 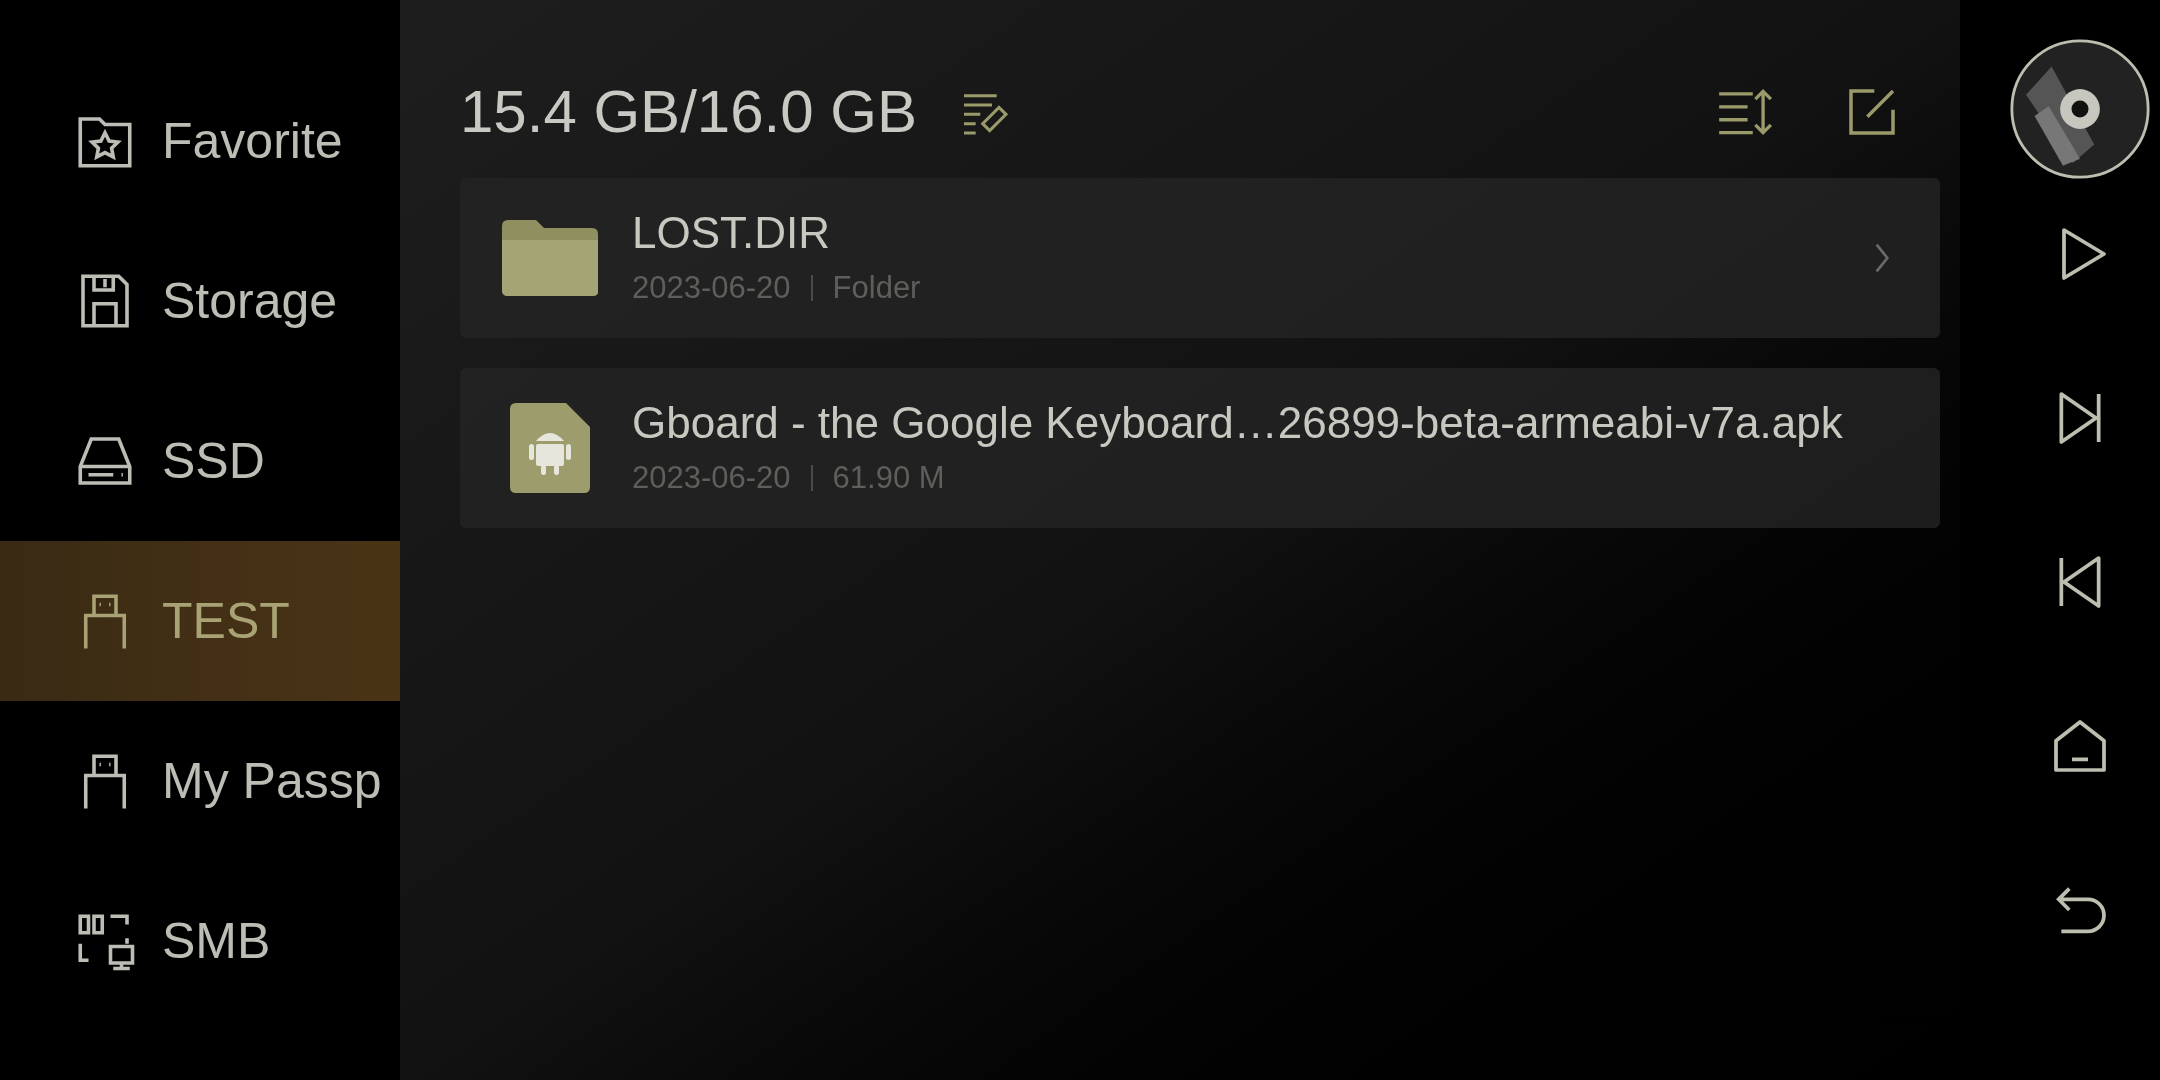 What do you see at coordinates (550, 448) in the screenshot?
I see `android-file-icon` at bounding box center [550, 448].